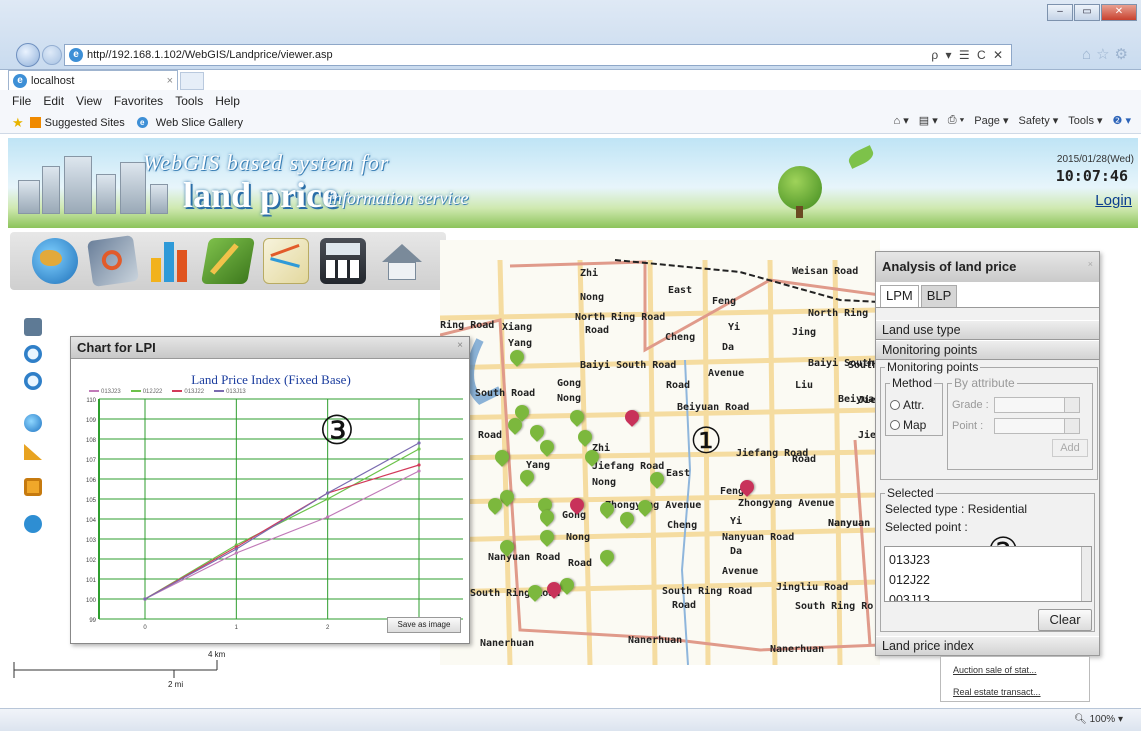 The width and height of the screenshot is (1141, 731). I want to click on monitoring-points-header: Monitoring points, so click(987, 350).